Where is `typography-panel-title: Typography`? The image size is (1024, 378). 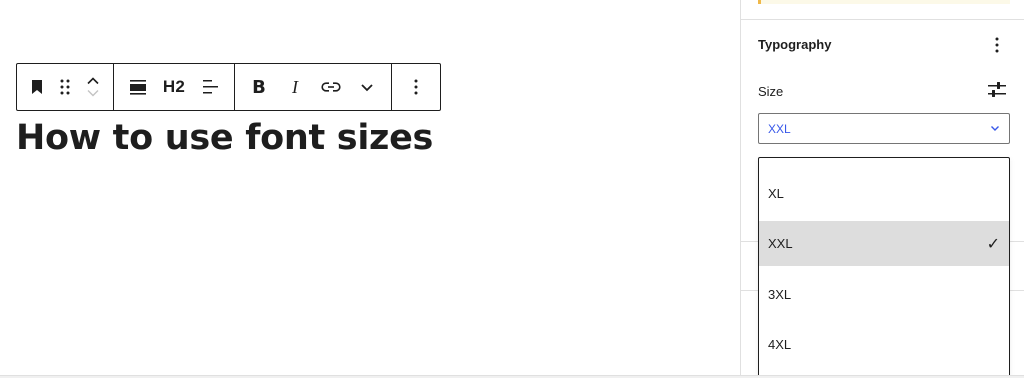
typography-panel-title: Typography is located at coordinates (795, 44).